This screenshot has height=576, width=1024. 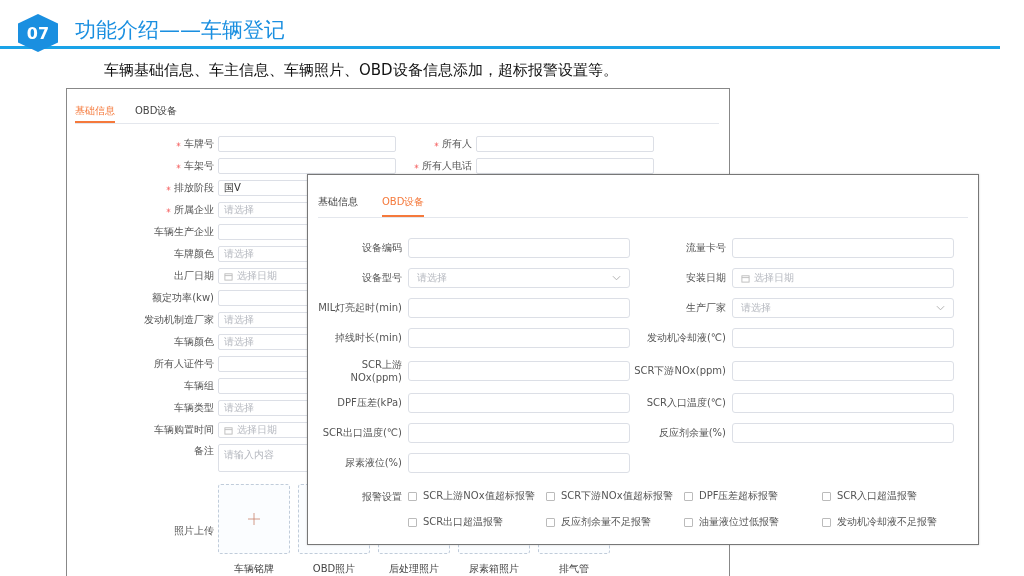 What do you see at coordinates (574, 569) in the screenshot?
I see `photo-label: 排气管` at bounding box center [574, 569].